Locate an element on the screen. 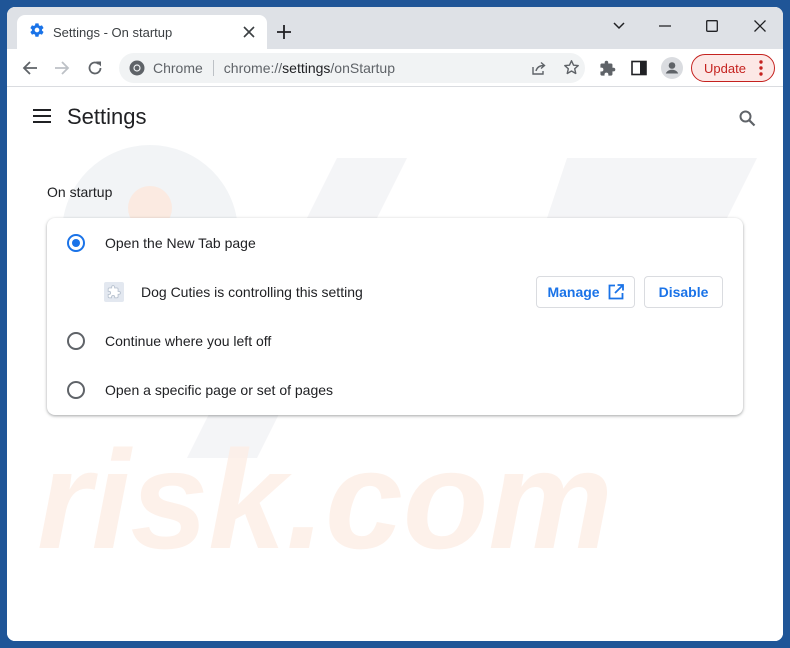 Image resolution: width=790 pixels, height=648 pixels. tab-search-chevron-down-icon is located at coordinates (619, 26).